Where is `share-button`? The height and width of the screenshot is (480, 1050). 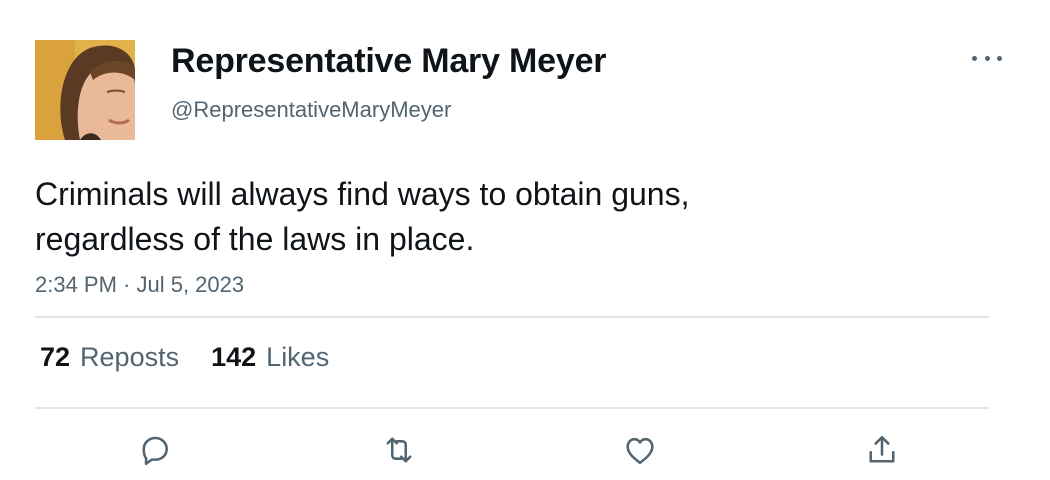
share-button is located at coordinates (882, 450).